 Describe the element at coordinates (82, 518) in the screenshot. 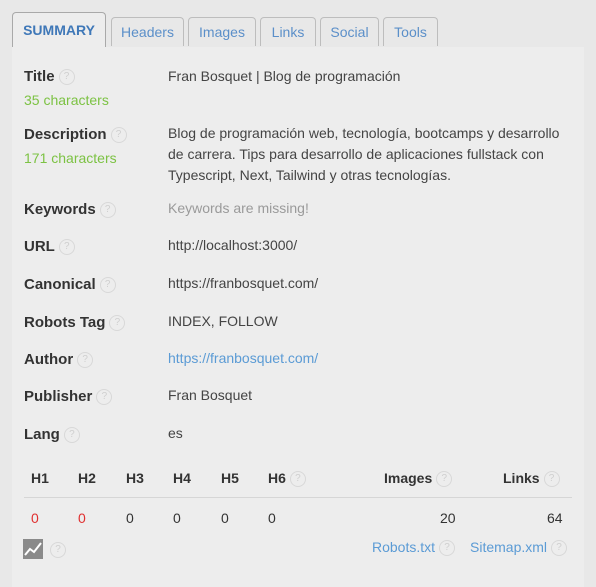

I see `h2-count: 0` at that location.